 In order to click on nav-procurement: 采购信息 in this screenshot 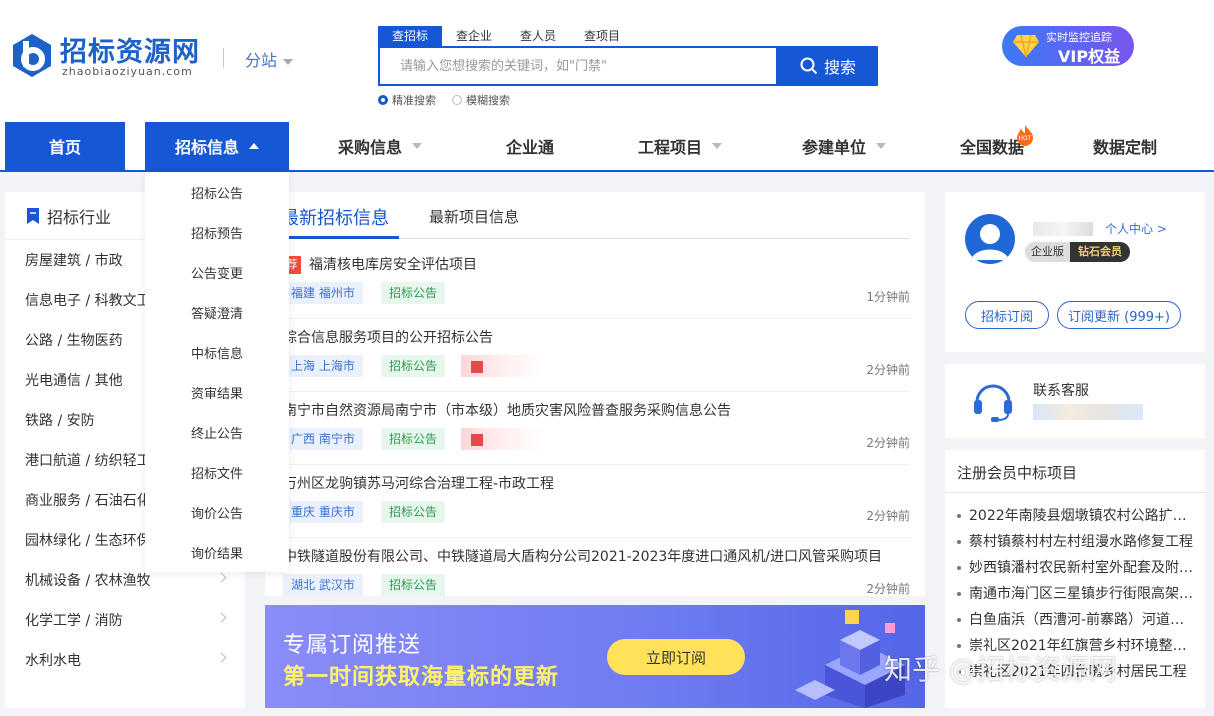, I will do `click(380, 146)`.